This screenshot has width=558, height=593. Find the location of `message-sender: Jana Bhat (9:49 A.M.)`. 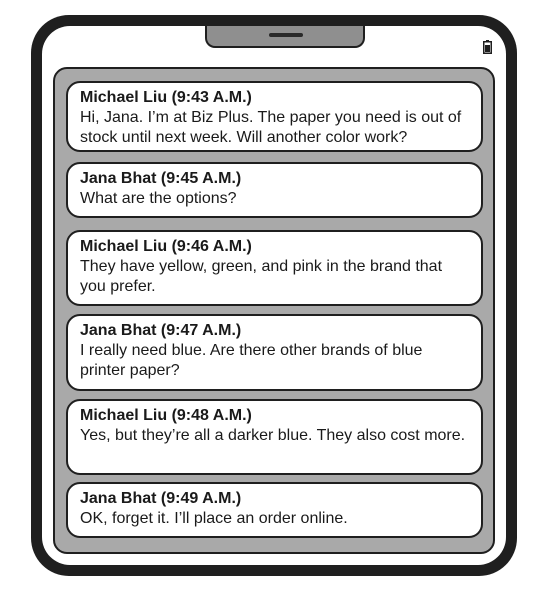

message-sender: Jana Bhat (9:49 A.M.) is located at coordinates (161, 498).